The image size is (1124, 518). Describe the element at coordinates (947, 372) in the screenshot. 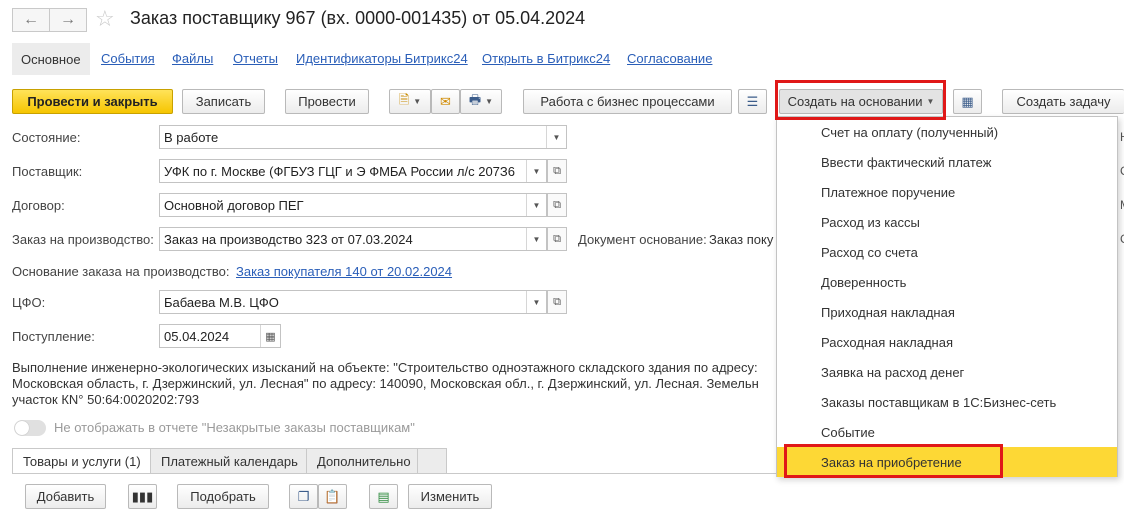

I see `menu-item-expense-request: Заявка на расход денег` at that location.